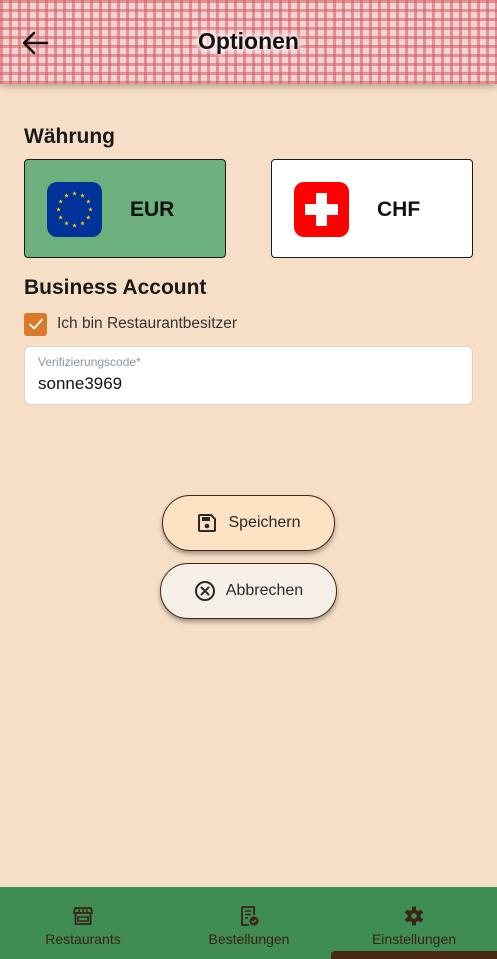 This screenshot has width=497, height=959. I want to click on nav-item-restaurants: Restaurants, so click(83, 923).